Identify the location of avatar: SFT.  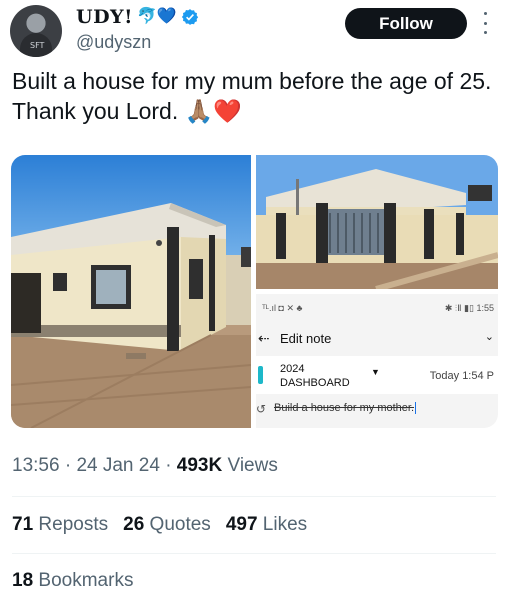
(36, 31).